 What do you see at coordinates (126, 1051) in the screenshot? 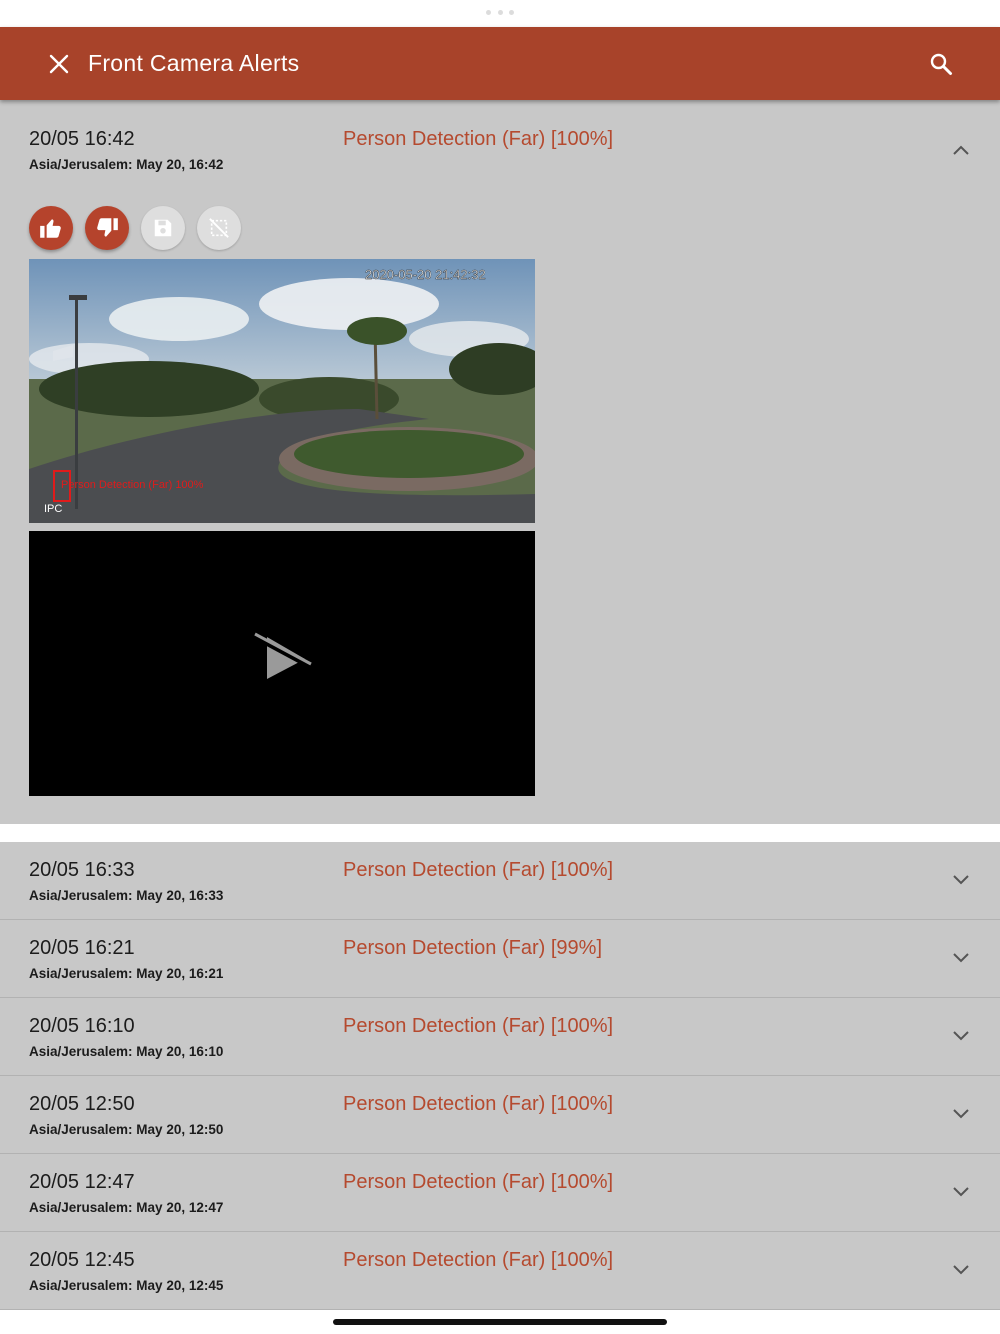
I see `alert-timezone: Asia/Jerusalem: May 20, 16:10` at bounding box center [126, 1051].